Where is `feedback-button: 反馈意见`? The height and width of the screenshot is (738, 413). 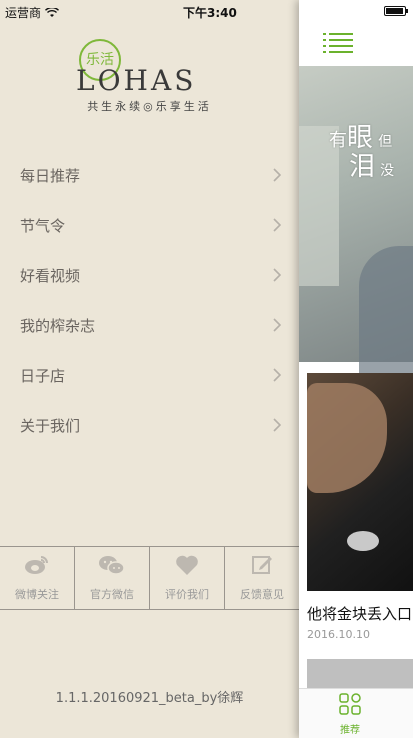
feedback-button: 反馈意见 is located at coordinates (262, 578).